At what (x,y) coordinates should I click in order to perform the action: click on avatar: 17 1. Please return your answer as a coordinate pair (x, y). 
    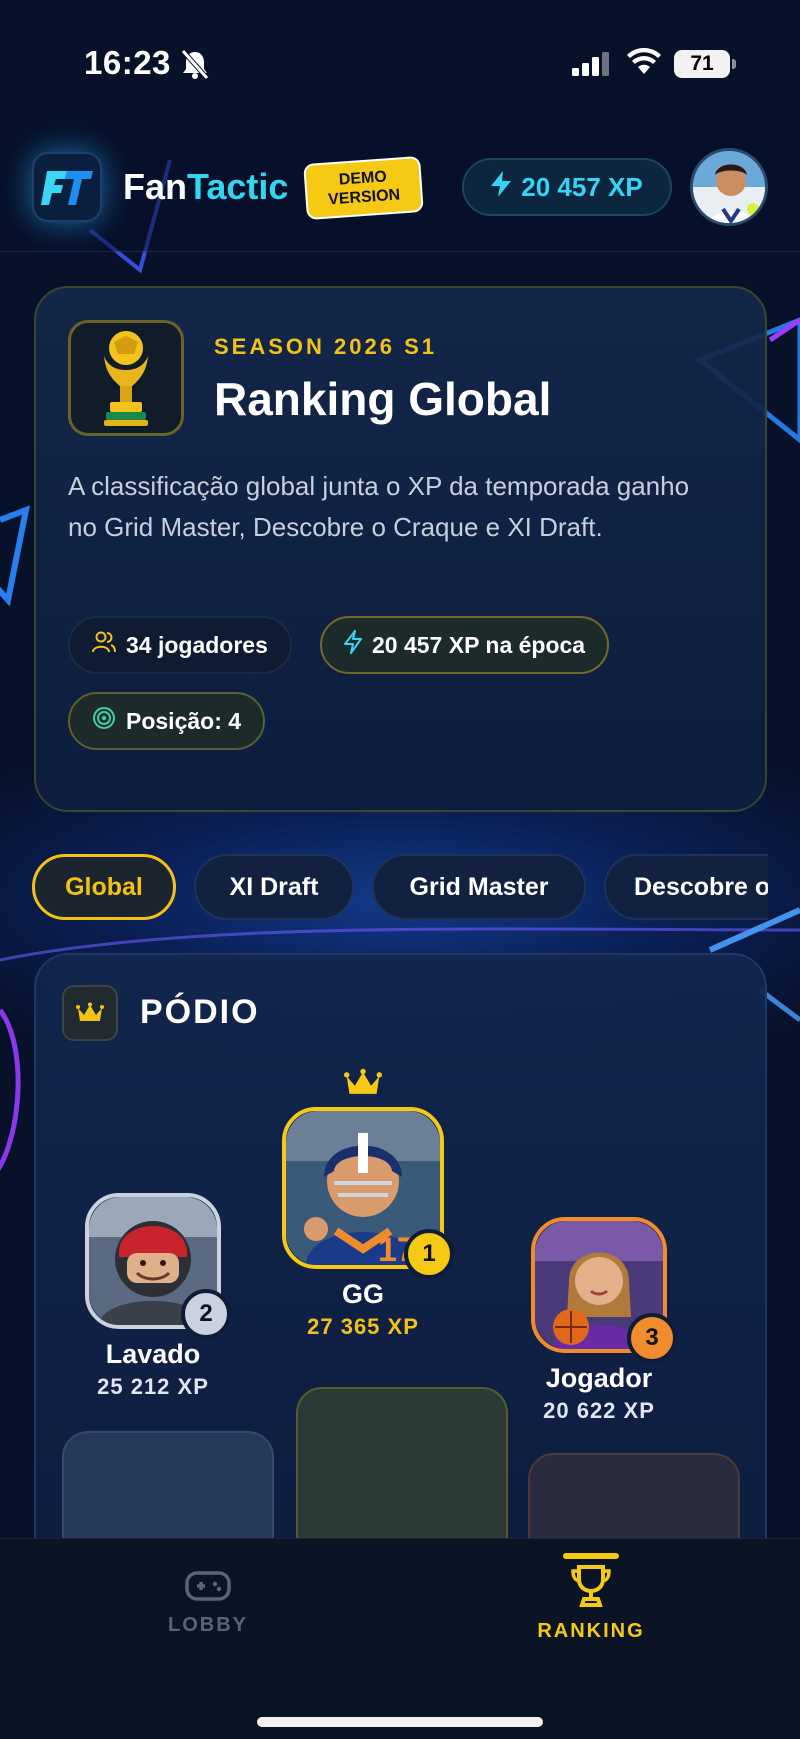
    Looking at the image, I should click on (368, 1193).